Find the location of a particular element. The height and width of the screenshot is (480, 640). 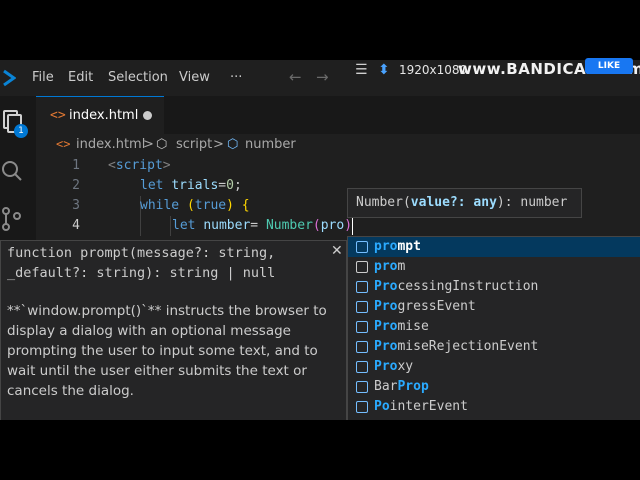

tab-label: index.html is located at coordinates (104, 115).